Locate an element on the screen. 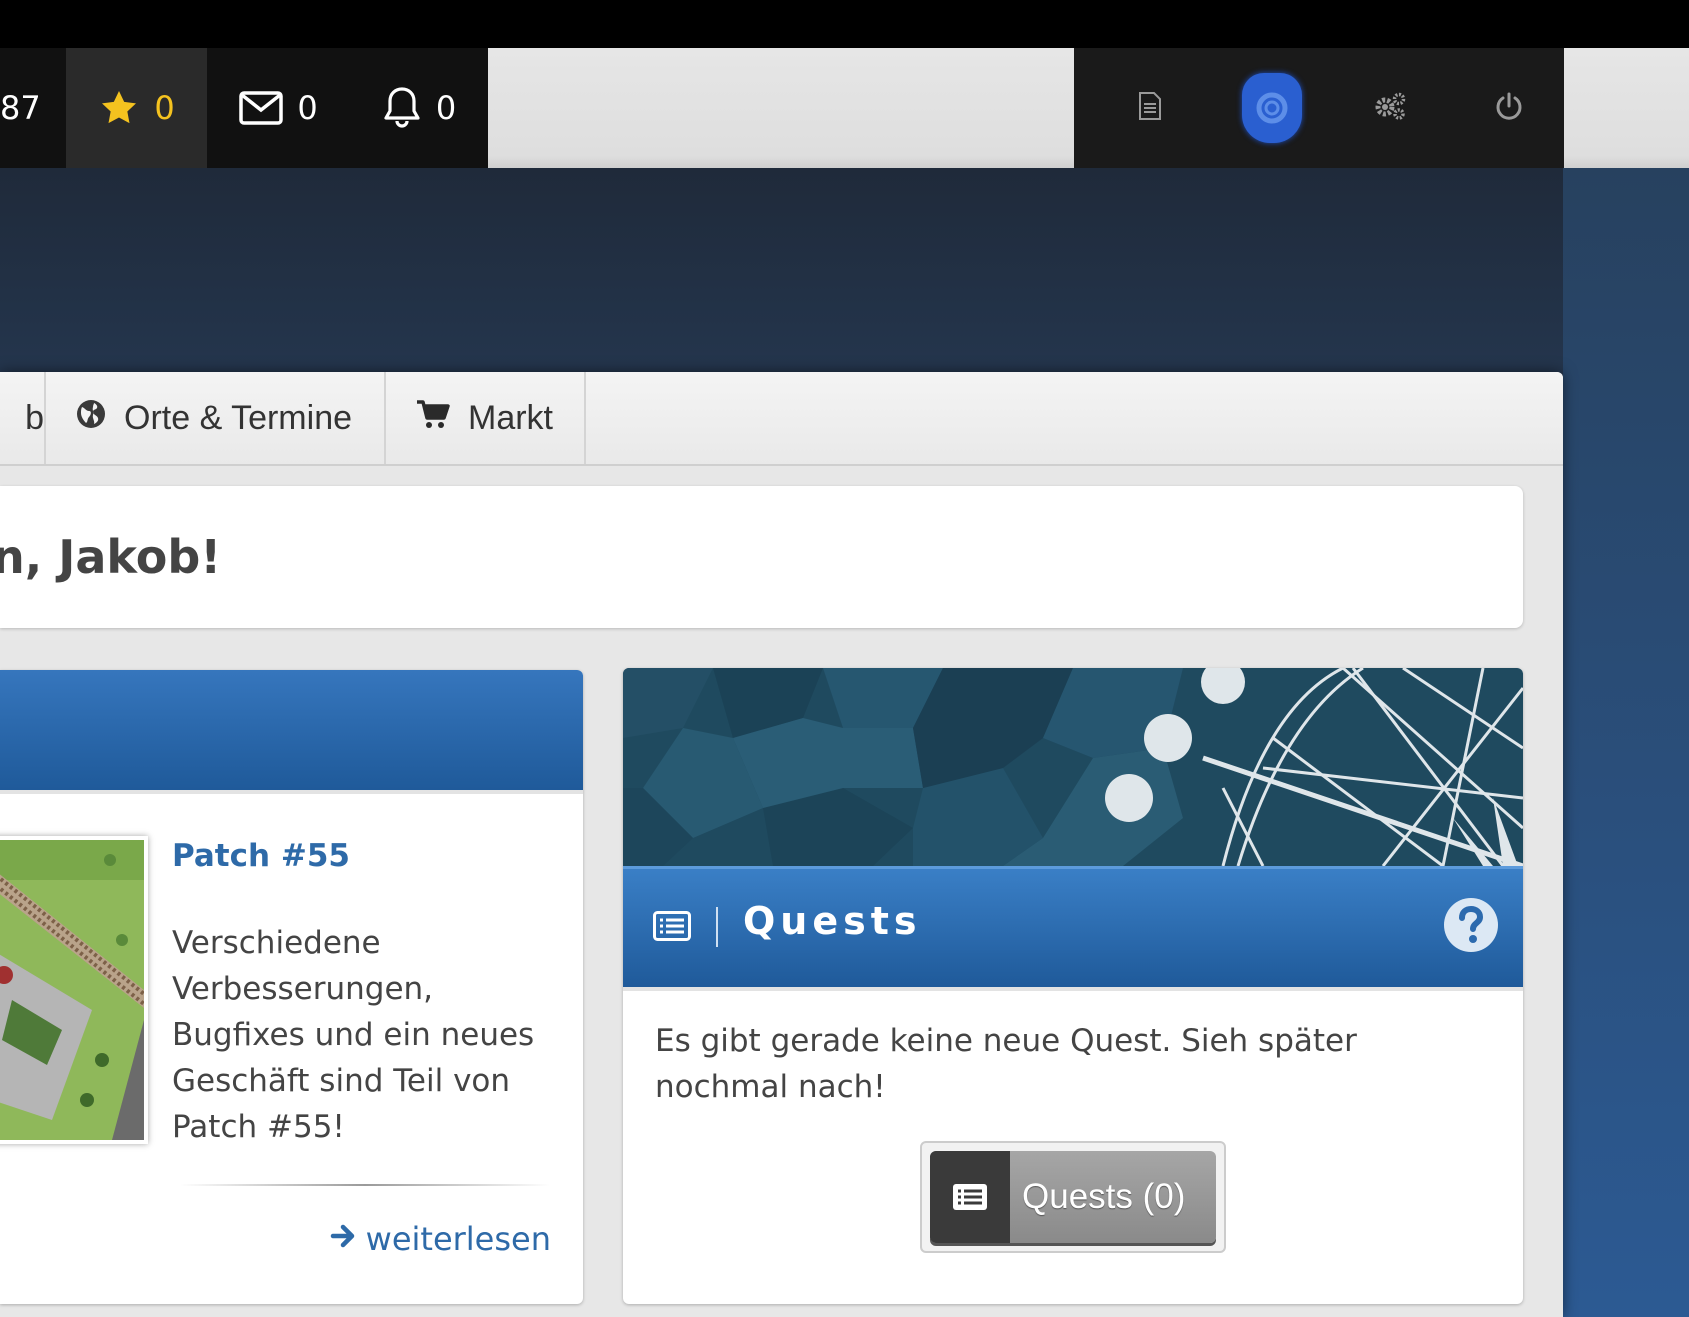 The width and height of the screenshot is (1689, 1317). news-title: Patch #55 is located at coordinates (261, 856).